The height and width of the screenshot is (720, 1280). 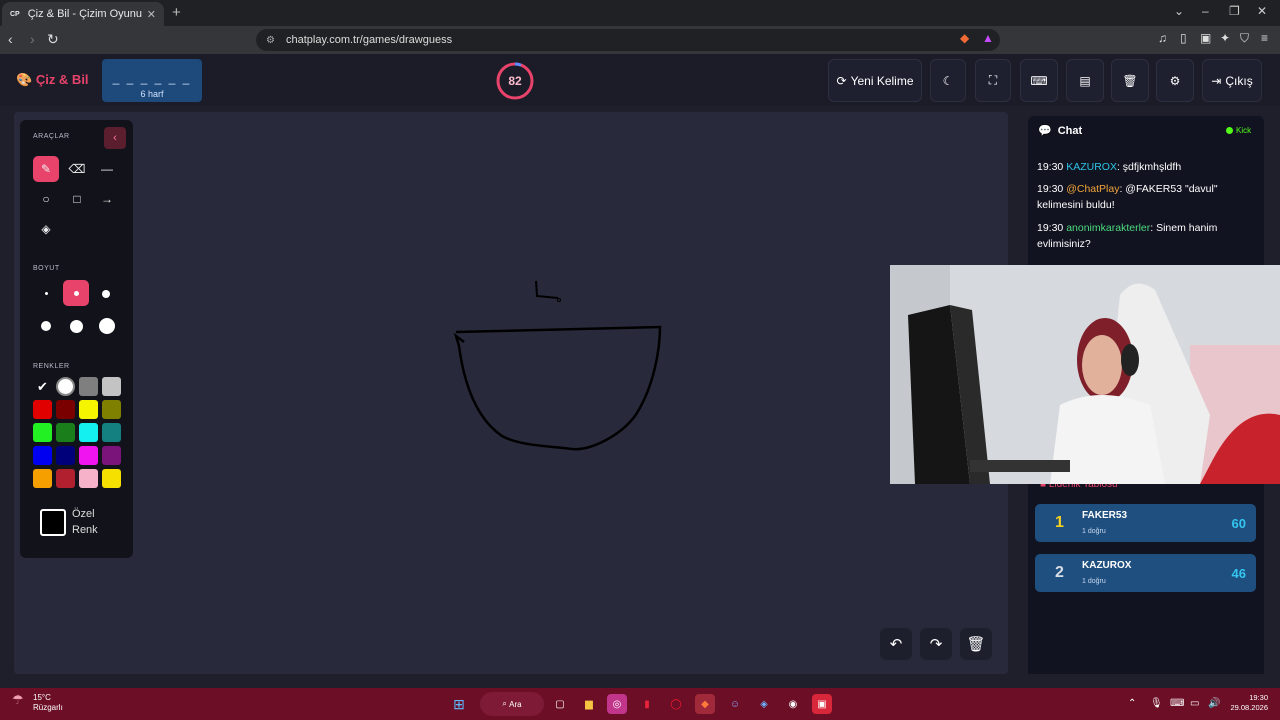 What do you see at coordinates (1234, 11) in the screenshot?
I see `restore-icon: ❐` at bounding box center [1234, 11].